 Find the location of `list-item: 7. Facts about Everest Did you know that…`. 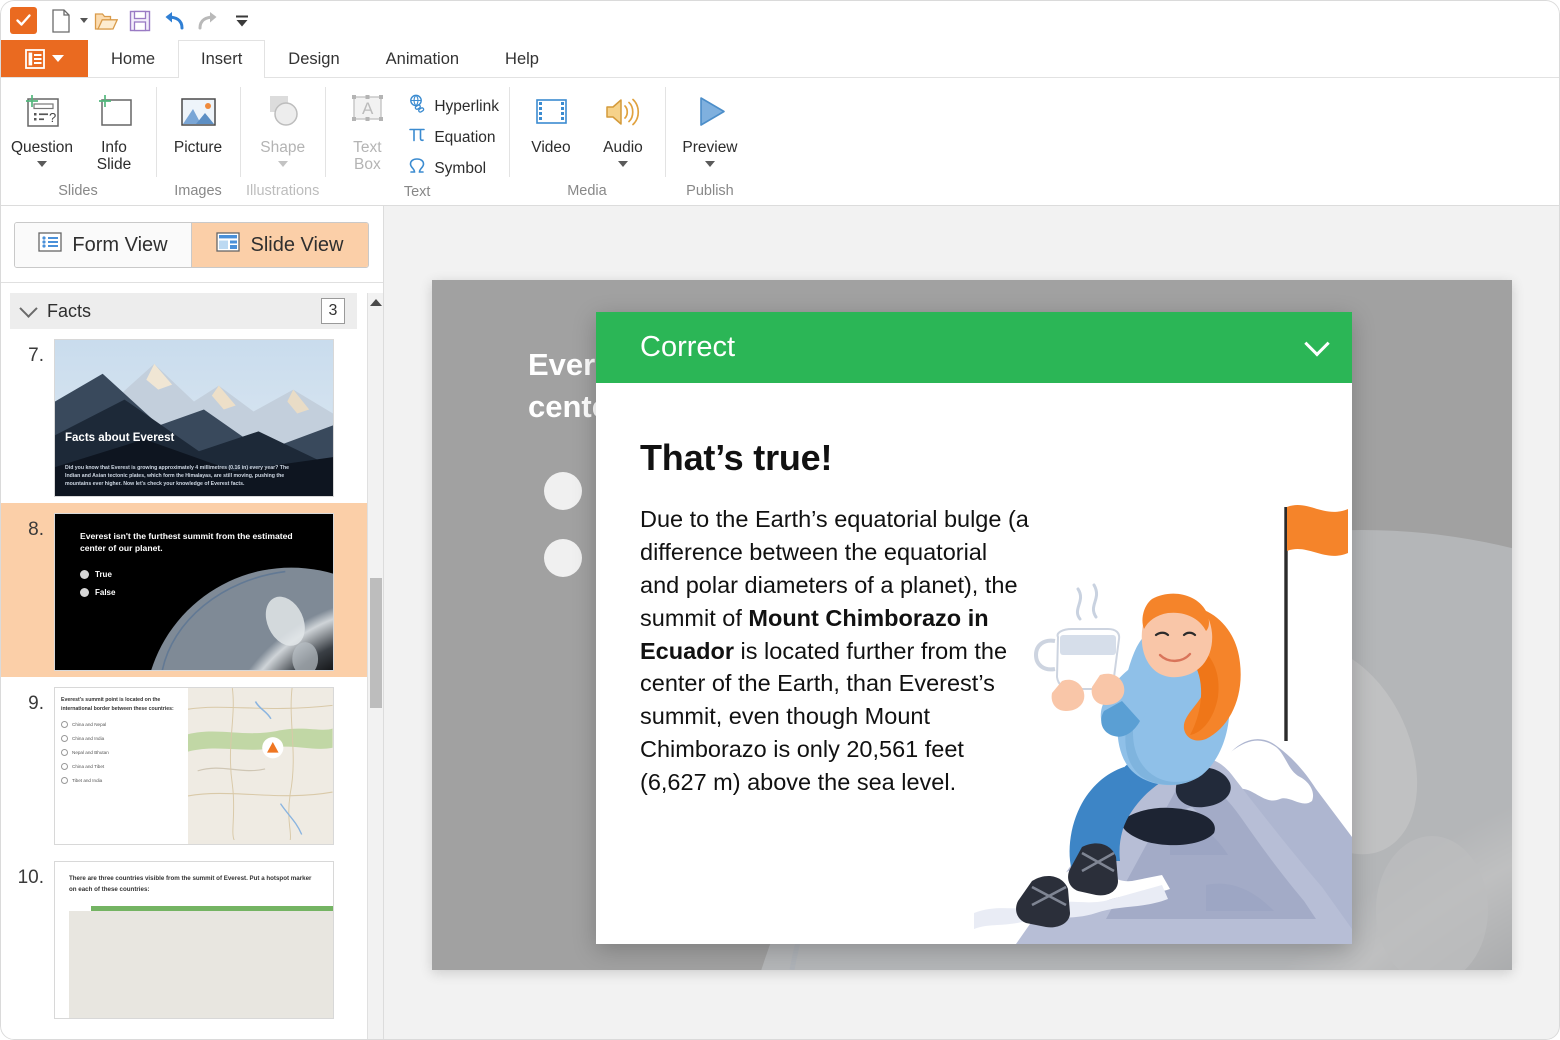

list-item: 7. Facts about Everest Did you know that… is located at coordinates (183, 416).